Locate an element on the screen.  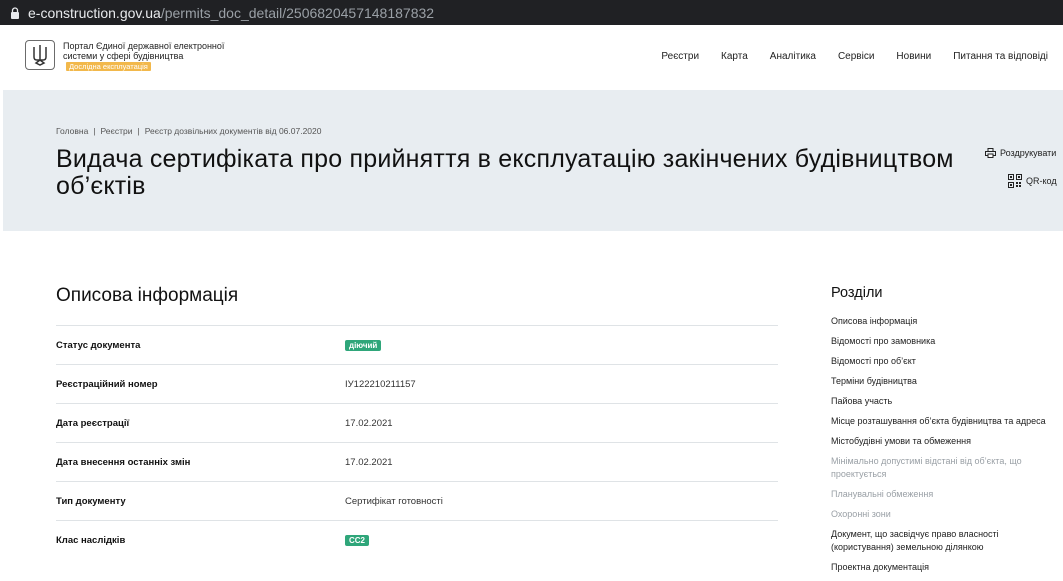
qr-code-button: QR-код is located at coordinates (1032, 181).